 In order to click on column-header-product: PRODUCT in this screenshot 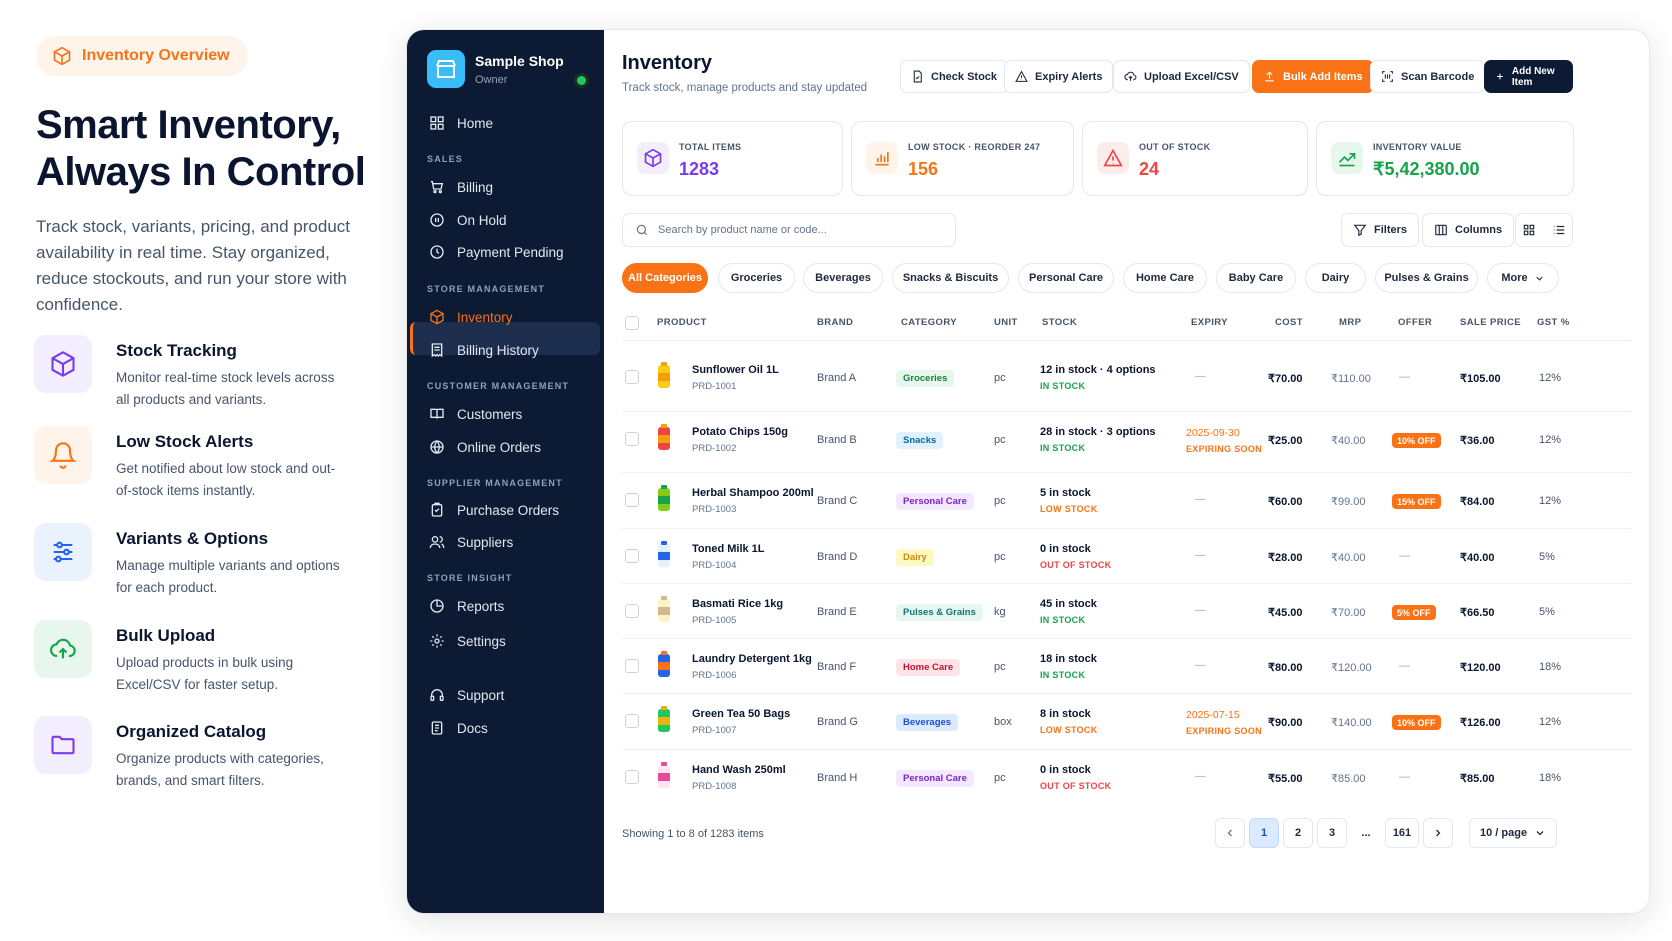, I will do `click(682, 322)`.